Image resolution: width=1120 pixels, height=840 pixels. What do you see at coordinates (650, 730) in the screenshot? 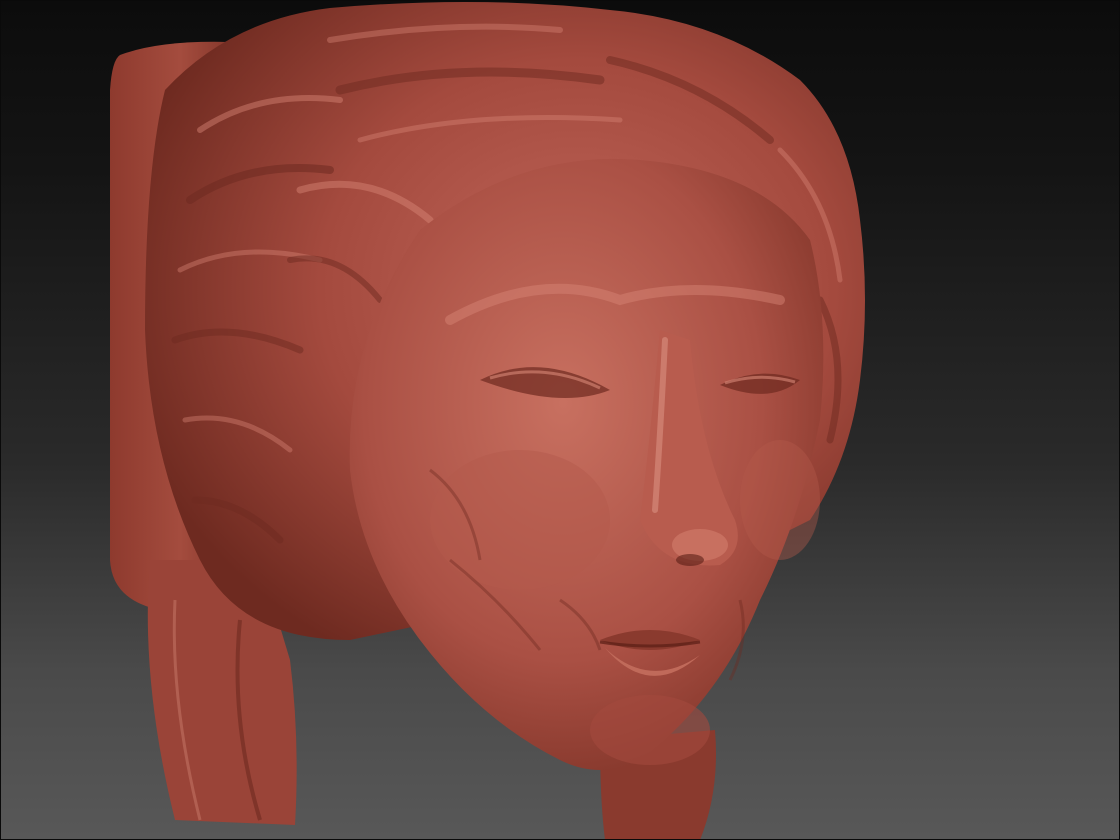
I see `chin` at bounding box center [650, 730].